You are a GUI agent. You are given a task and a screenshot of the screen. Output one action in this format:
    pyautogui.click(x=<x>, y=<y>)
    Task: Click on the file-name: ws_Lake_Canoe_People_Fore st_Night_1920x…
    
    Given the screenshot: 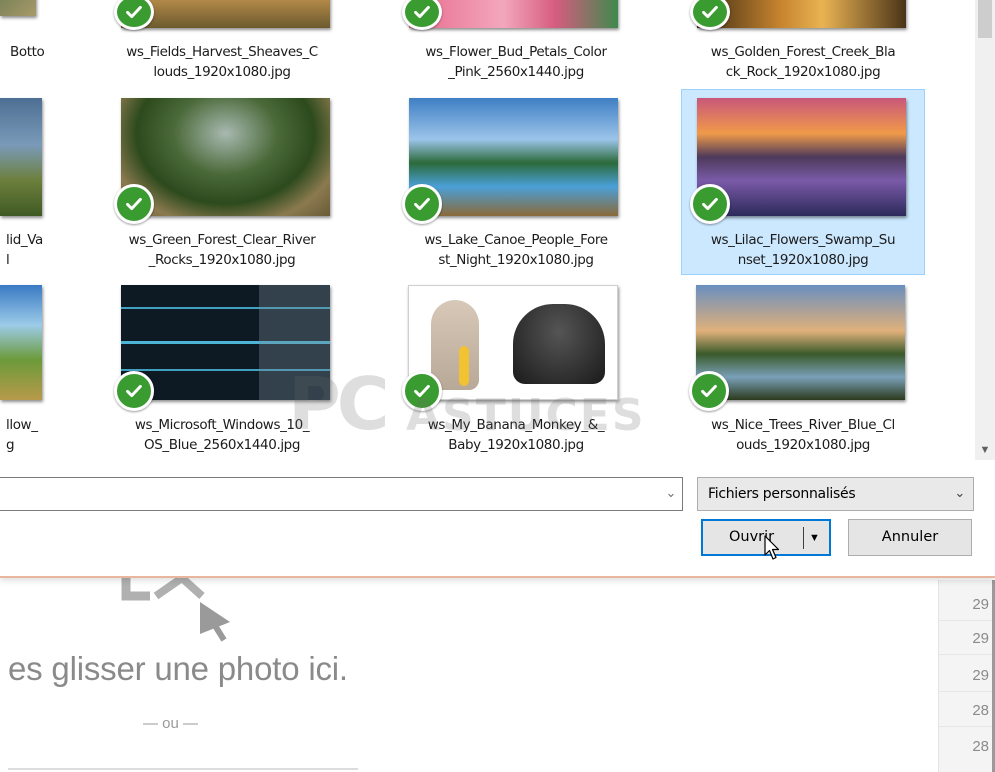 What is the action you would take?
    pyautogui.click(x=516, y=250)
    